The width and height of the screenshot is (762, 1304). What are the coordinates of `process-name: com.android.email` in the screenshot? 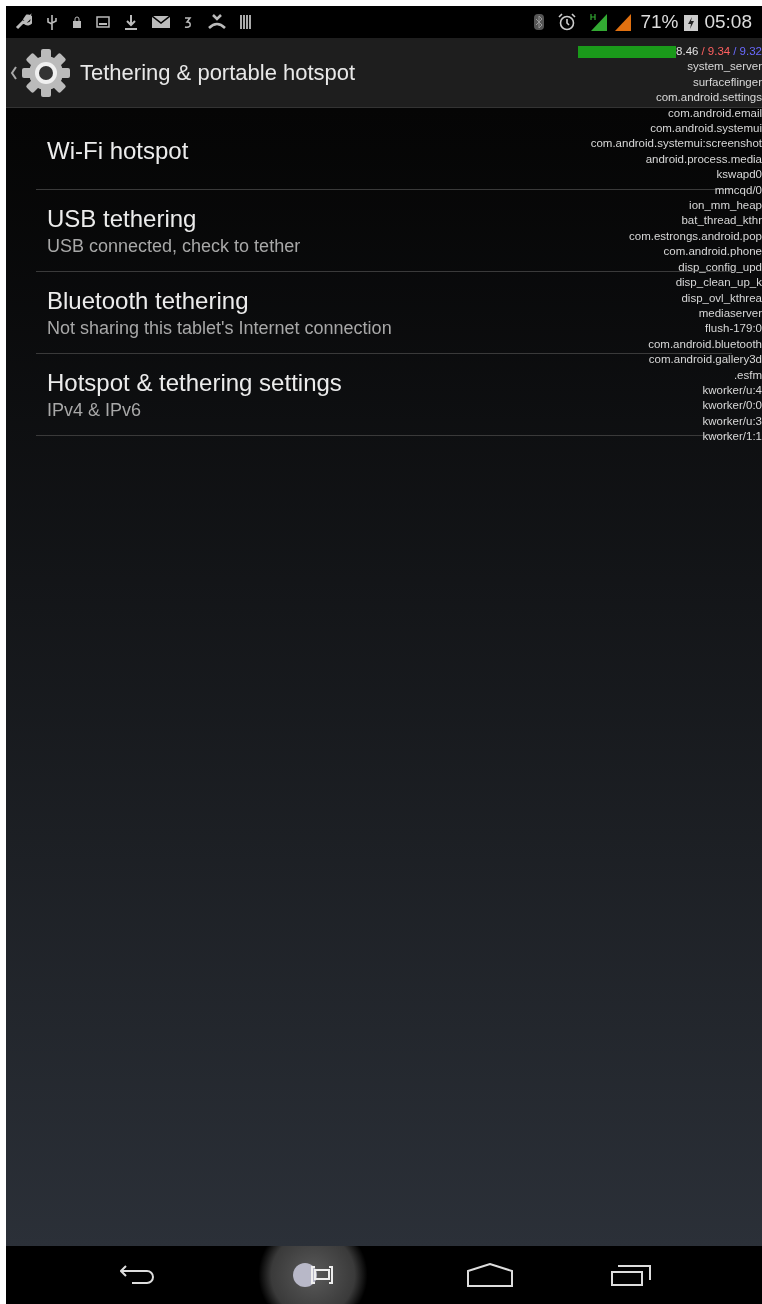 It's located at (715, 113).